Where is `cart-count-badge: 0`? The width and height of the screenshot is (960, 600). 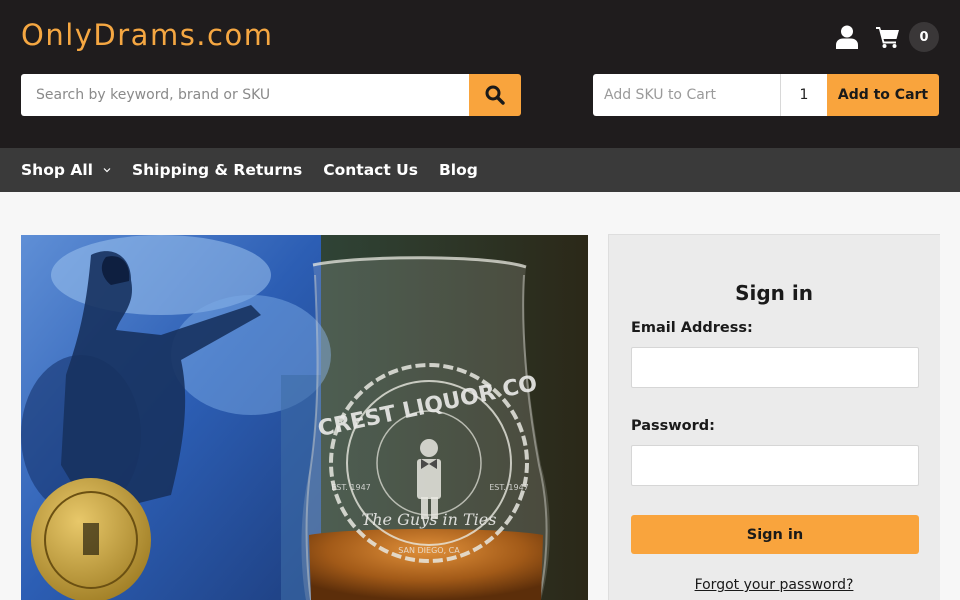 cart-count-badge: 0 is located at coordinates (924, 37).